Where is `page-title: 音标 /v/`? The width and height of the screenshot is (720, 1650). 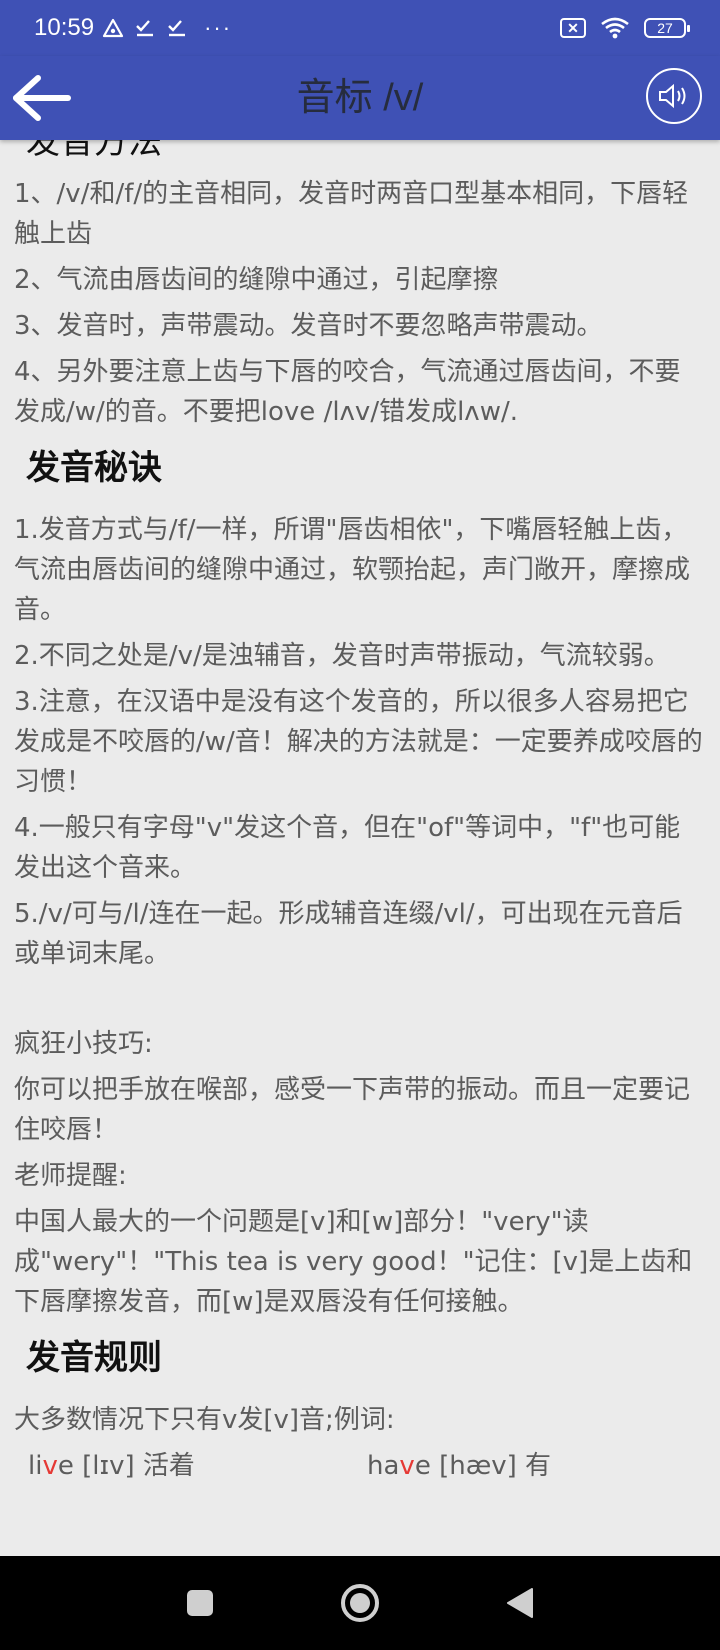
page-title: 音标 /v/ is located at coordinates (360, 98).